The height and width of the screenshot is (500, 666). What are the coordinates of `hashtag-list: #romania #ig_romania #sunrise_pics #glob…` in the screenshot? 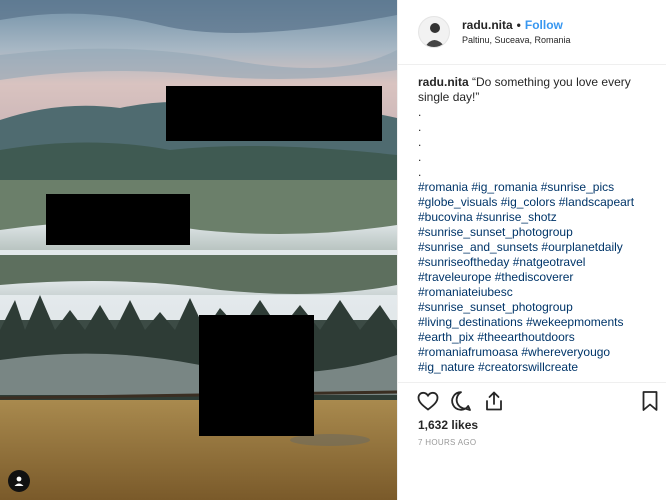 It's located at (539, 277).